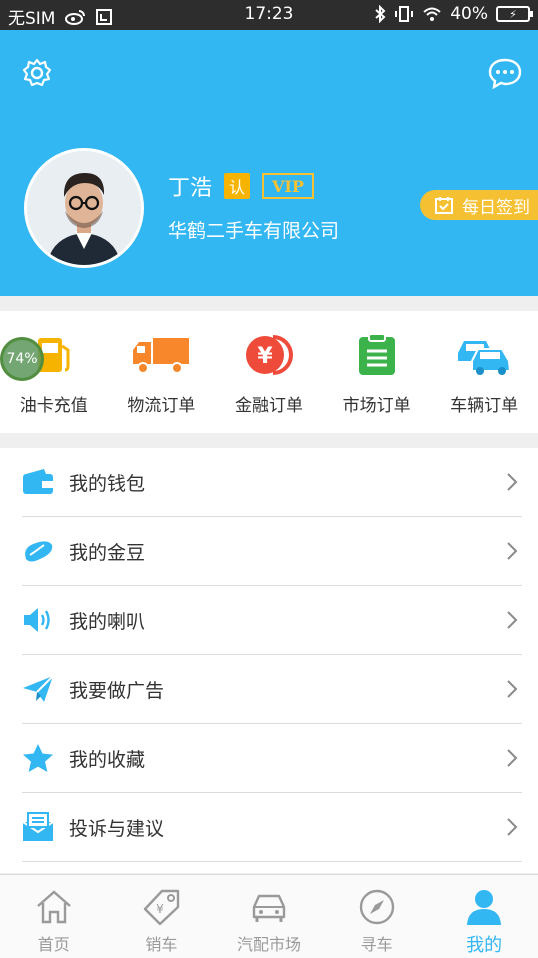 The height and width of the screenshot is (958, 538). Describe the element at coordinates (268, 944) in the screenshot. I see `tab-label: 汽配市场` at that location.